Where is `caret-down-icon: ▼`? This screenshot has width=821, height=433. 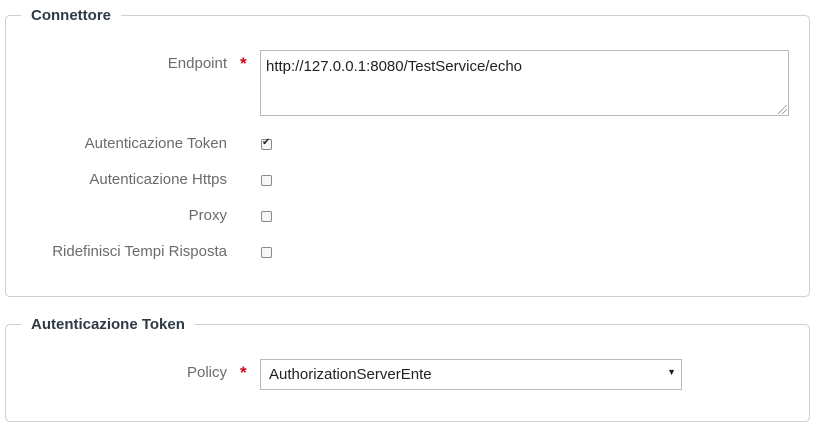 caret-down-icon: ▼ is located at coordinates (671, 372).